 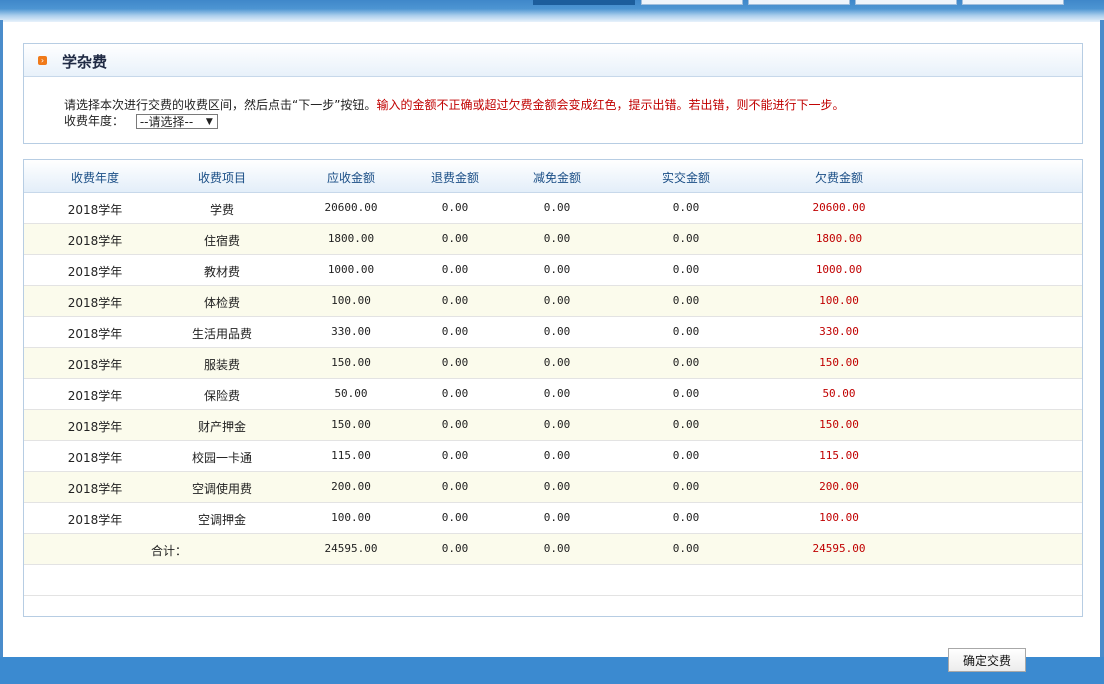 What do you see at coordinates (839, 331) in the screenshot?
I see `cell-owed: 330.00` at bounding box center [839, 331].